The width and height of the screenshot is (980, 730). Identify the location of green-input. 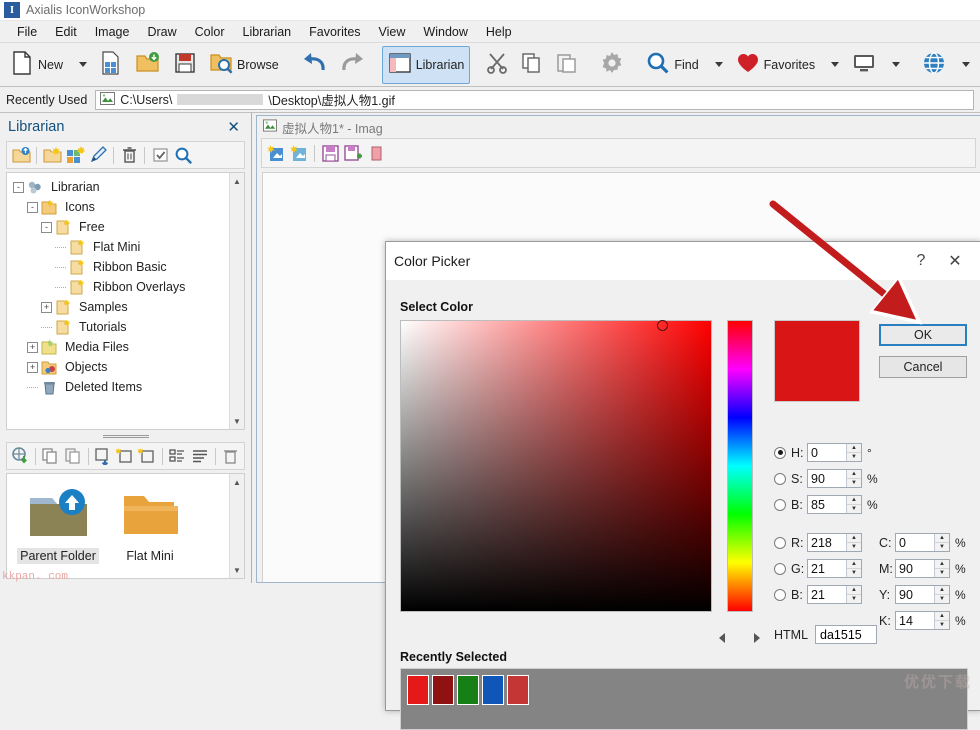
(827, 568).